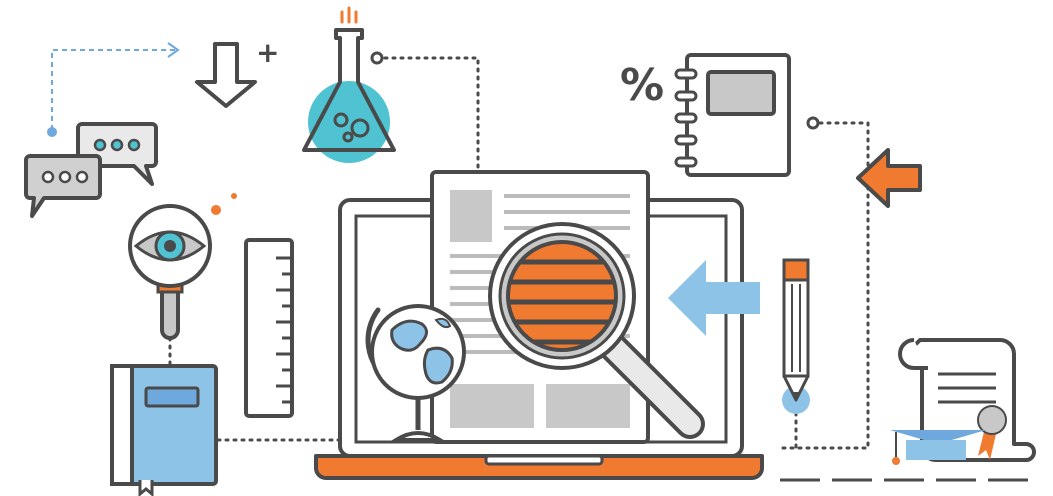 Image resolution: width=1053 pixels, height=496 pixels. I want to click on plus-glyph: +, so click(267, 52).